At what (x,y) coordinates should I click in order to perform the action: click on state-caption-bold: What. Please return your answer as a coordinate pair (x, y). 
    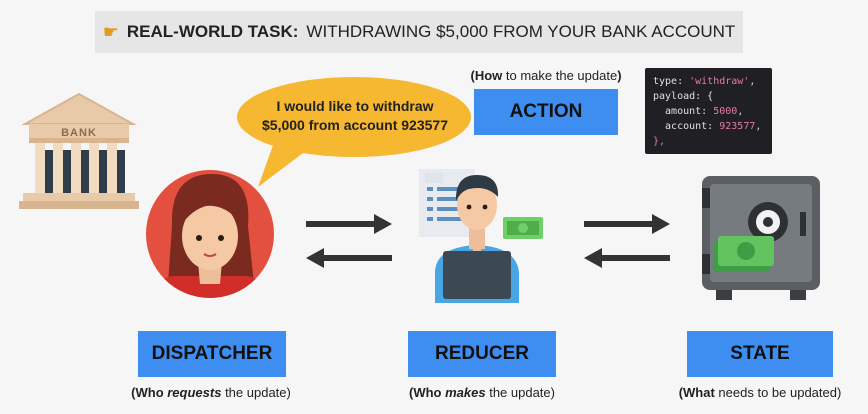
    Looking at the image, I should click on (699, 392).